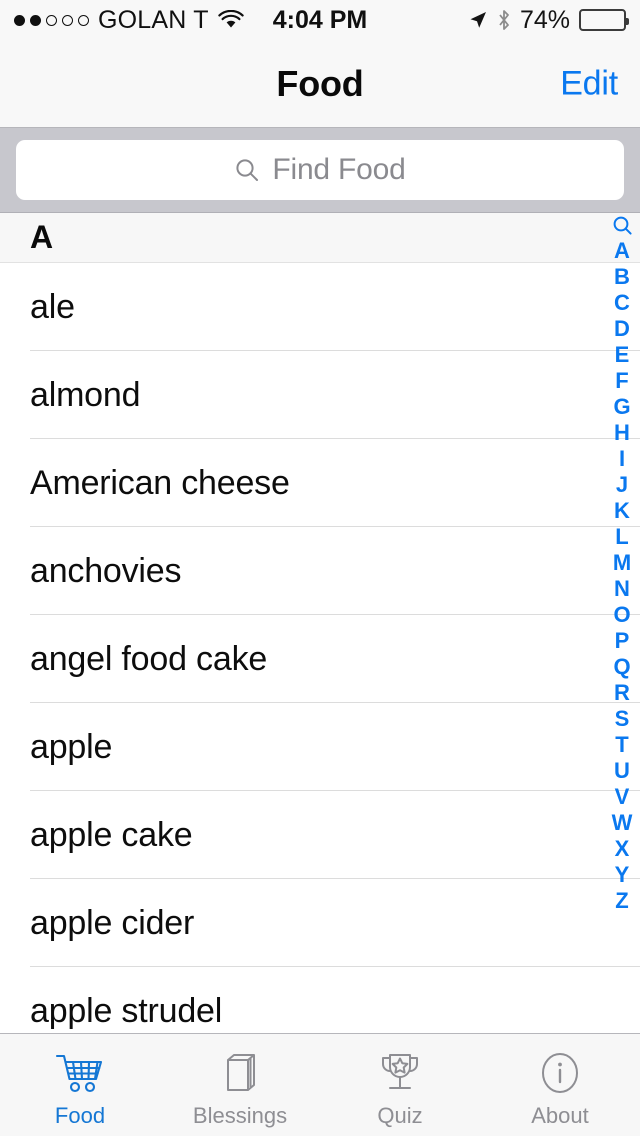 This screenshot has width=640, height=1136. I want to click on wifi-icon, so click(231, 20).